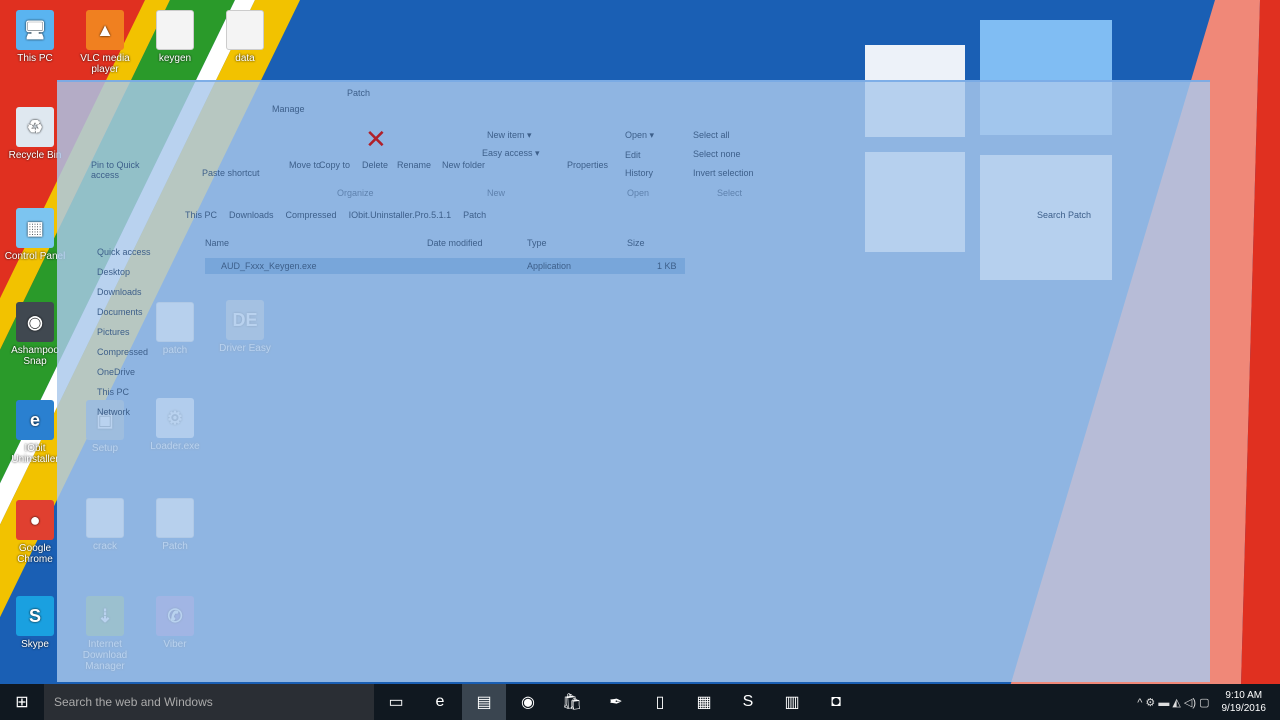 Image resolution: width=1280 pixels, height=720 pixels. Describe the element at coordinates (175, 58) in the screenshot. I see `desktop-icon-label: keygen` at that location.